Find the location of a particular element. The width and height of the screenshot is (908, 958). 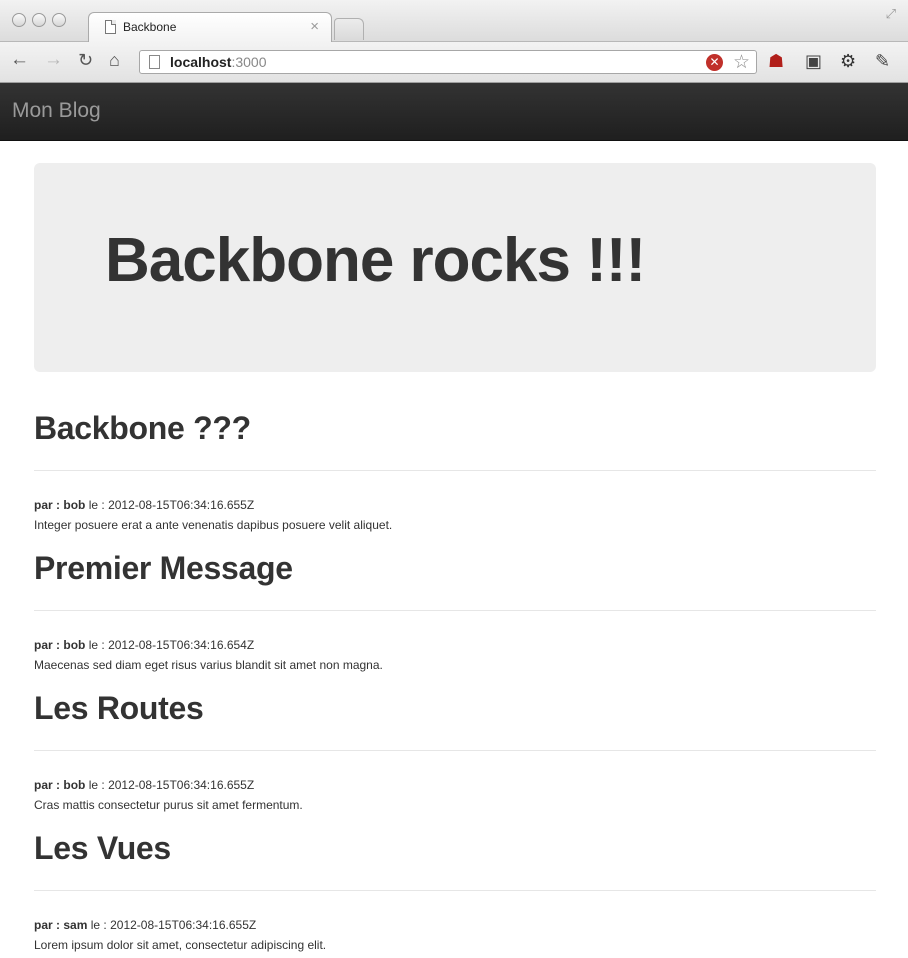

turtle-extension-icon: ☗ is located at coordinates (776, 61).